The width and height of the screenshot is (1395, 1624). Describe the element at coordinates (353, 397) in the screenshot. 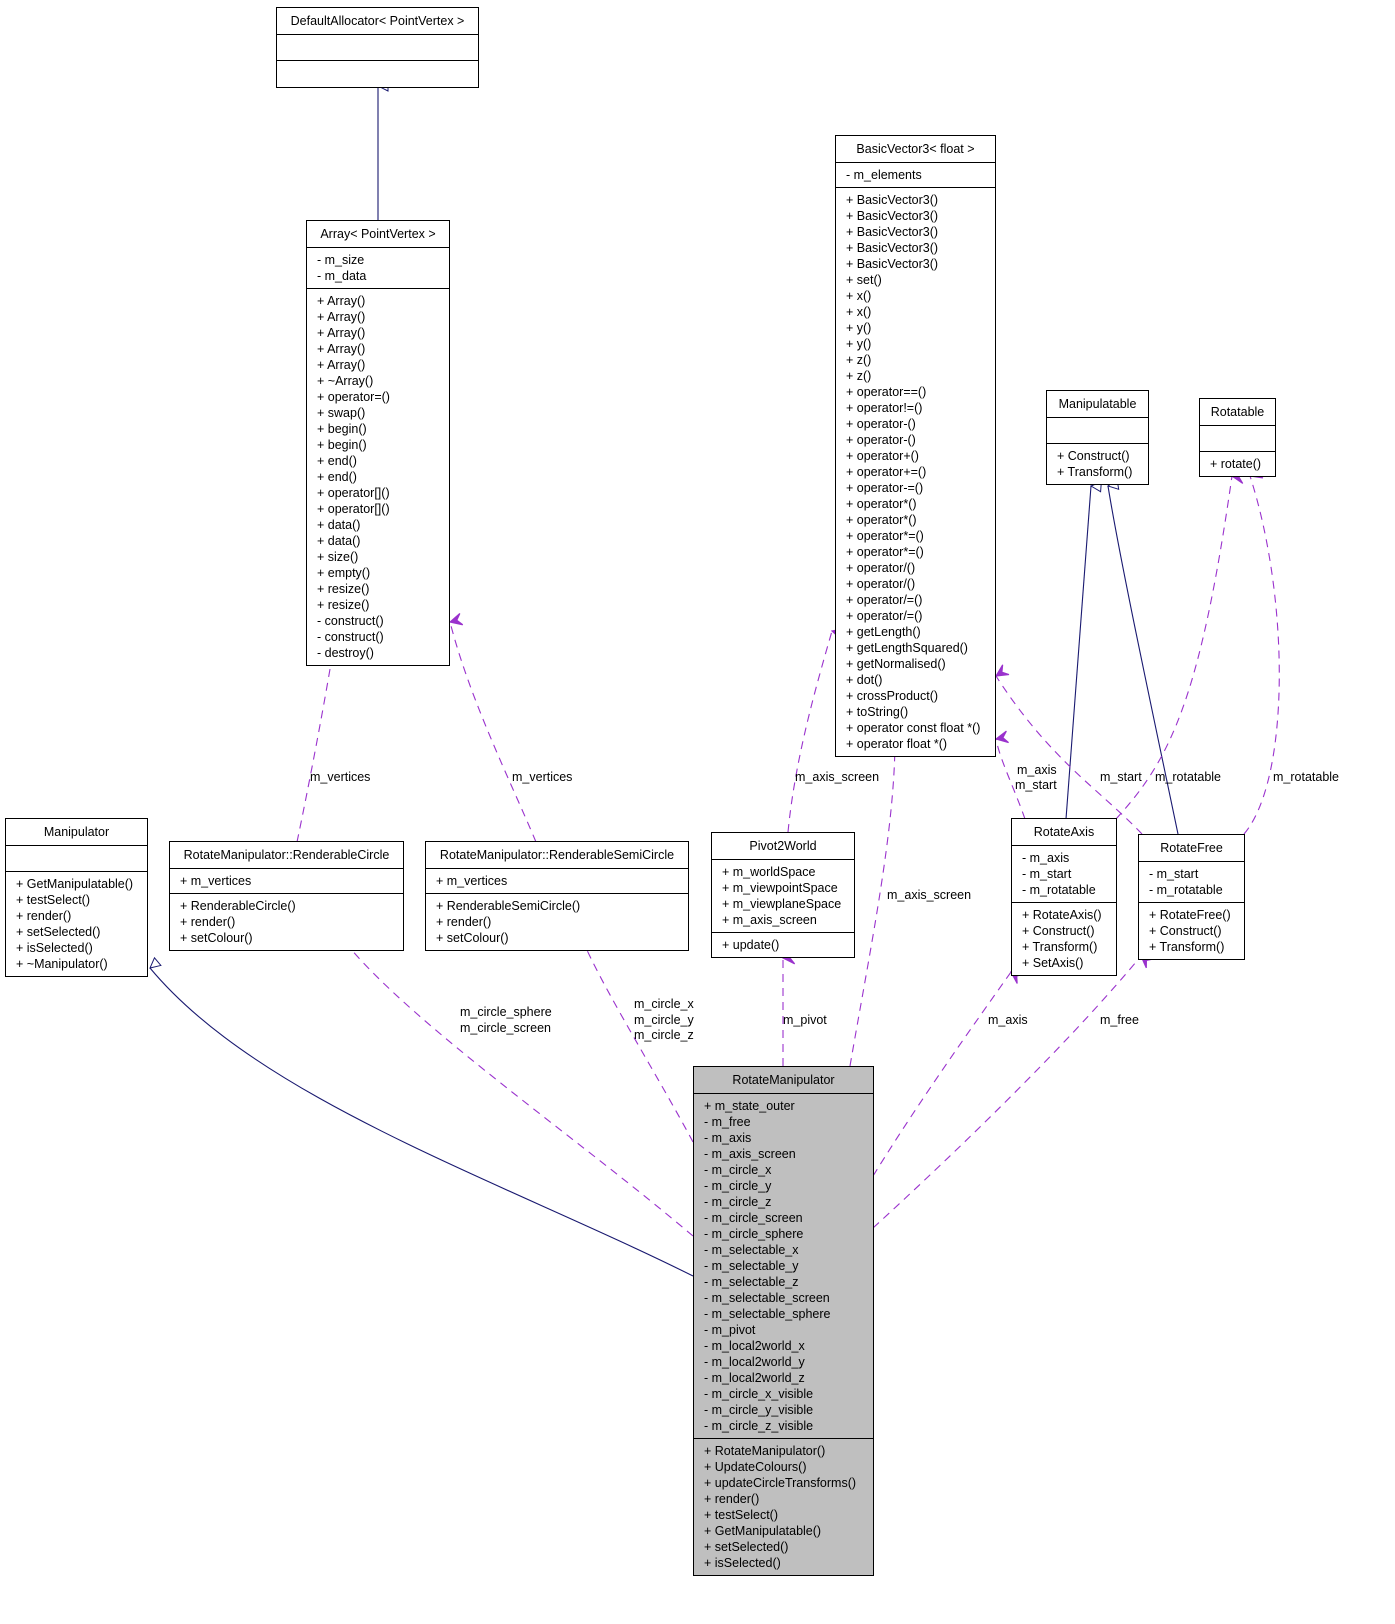

I see `class-method: + operator=()` at that location.